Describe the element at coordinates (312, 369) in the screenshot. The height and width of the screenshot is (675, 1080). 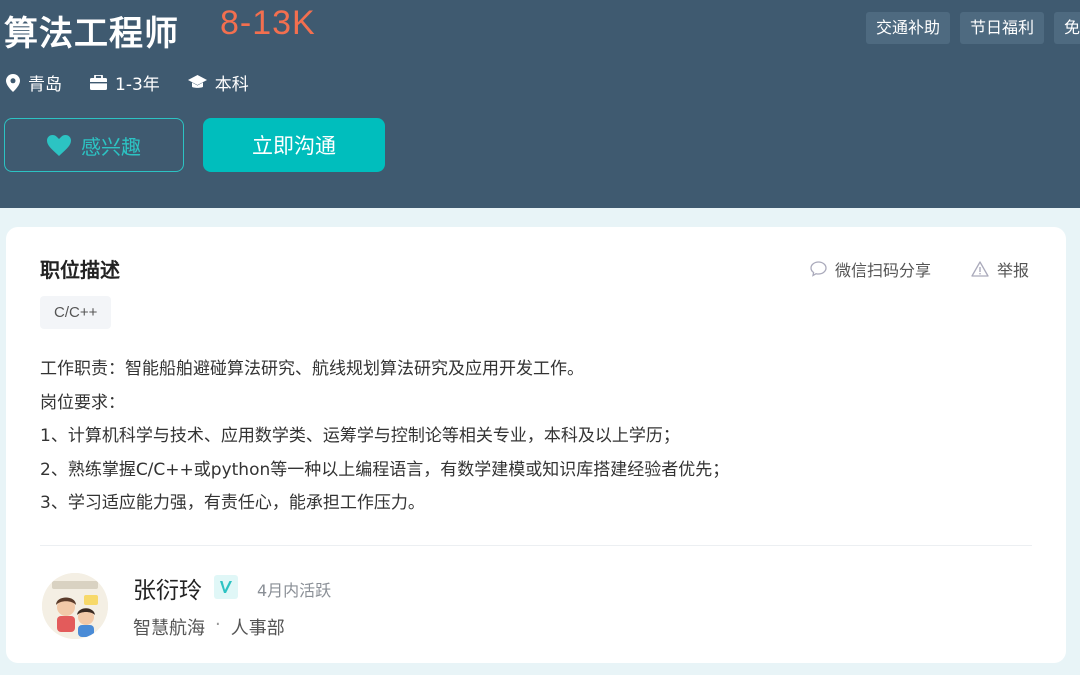
I see `description-line: 工作职责：智能船舶避碰算法研究、航线规划算法研究及应用开发工作。` at that location.